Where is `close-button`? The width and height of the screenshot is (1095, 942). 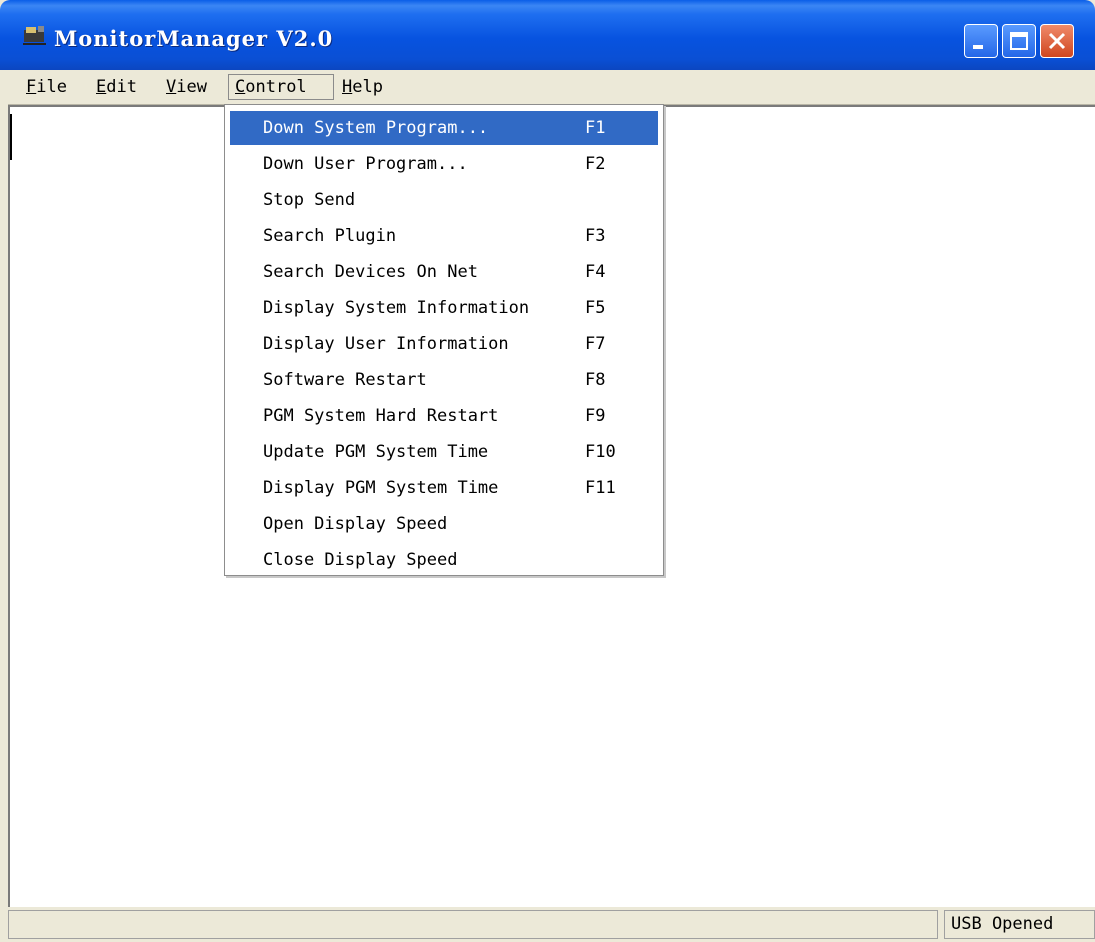 close-button is located at coordinates (1057, 41).